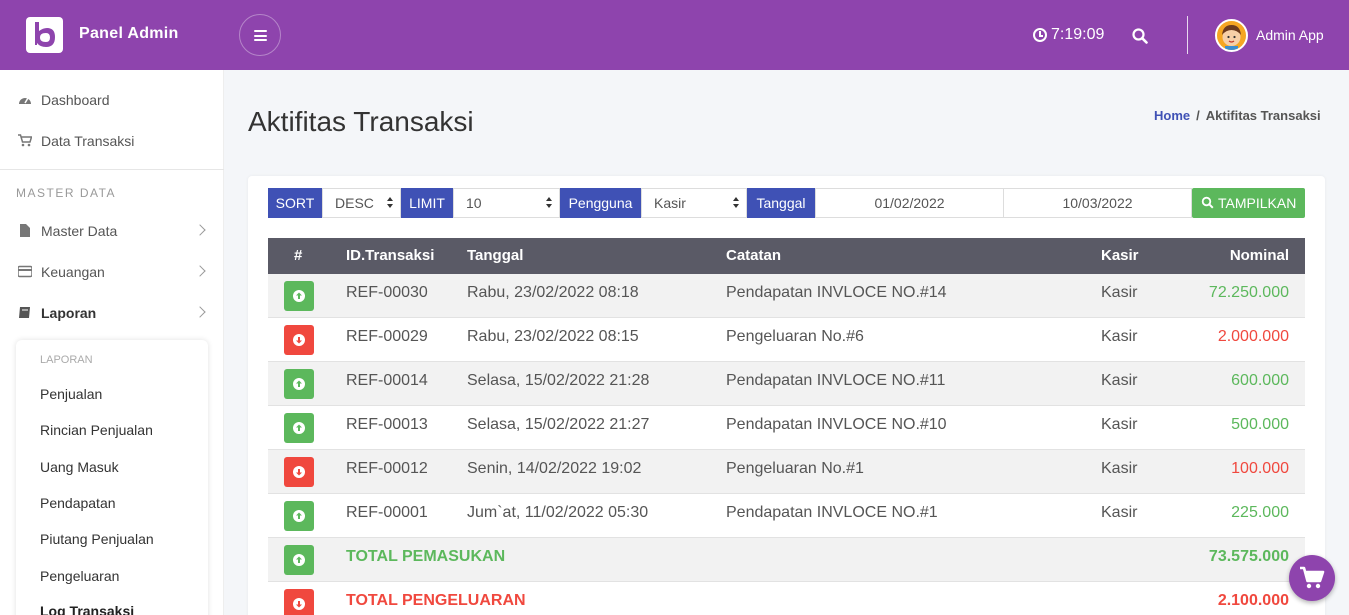 This screenshot has width=1349, height=615. I want to click on brand-logo-icon, so click(44, 35).